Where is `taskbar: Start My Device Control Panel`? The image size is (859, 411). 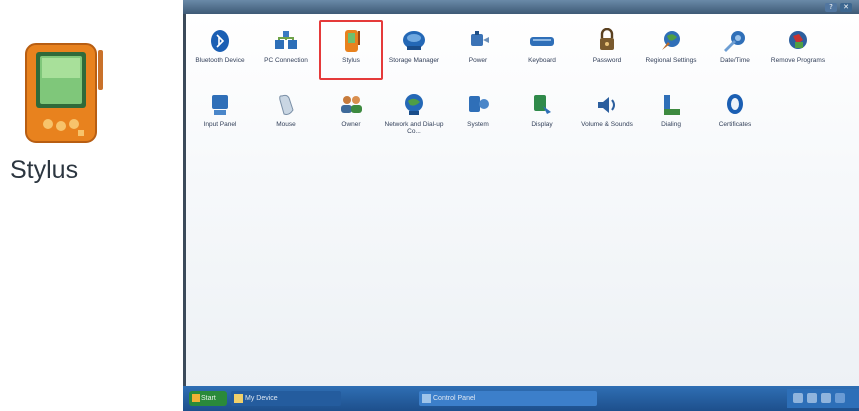 taskbar: Start My Device Control Panel is located at coordinates (521, 398).